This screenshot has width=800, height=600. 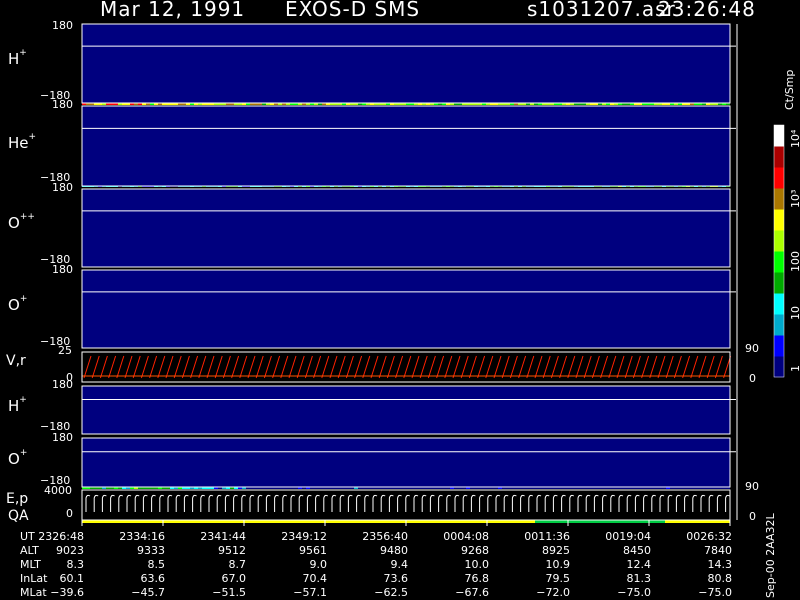 I want to click on heatmap-o-plus-2-bg, so click(x=406, y=462).